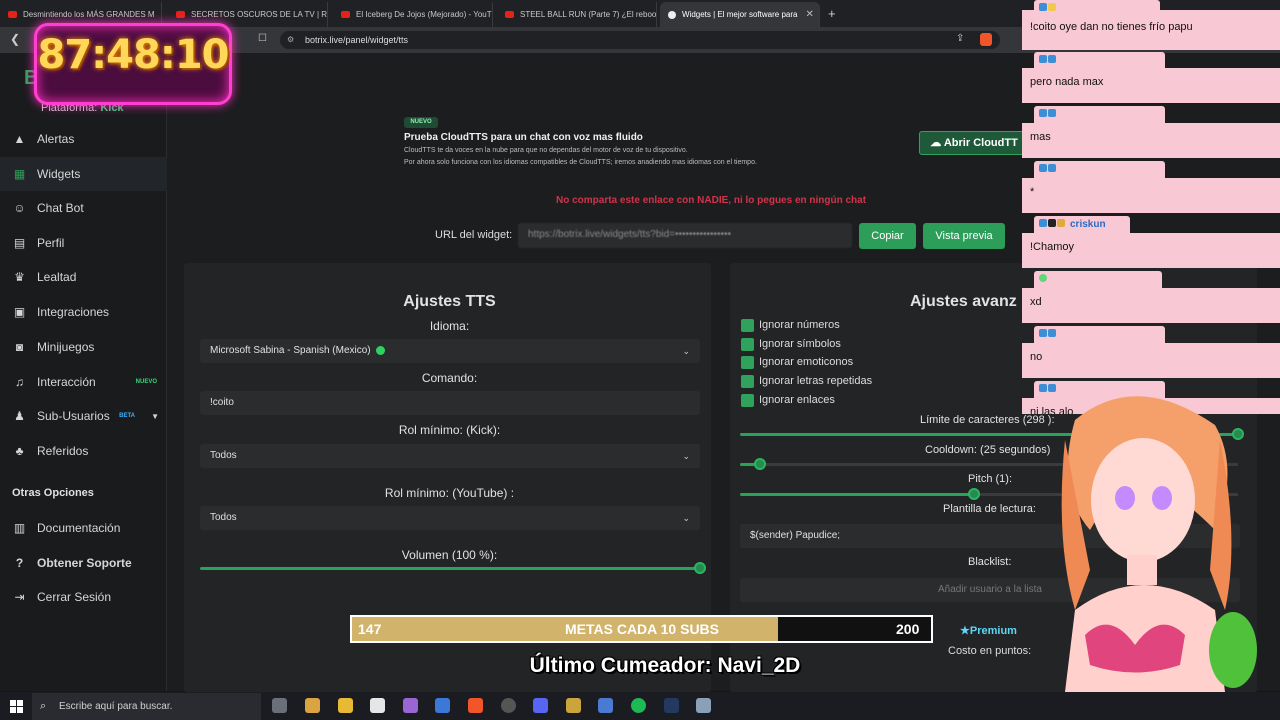 Image resolution: width=1280 pixels, height=720 pixels. Describe the element at coordinates (377, 705) in the screenshot. I see `notepad-icon` at that location.